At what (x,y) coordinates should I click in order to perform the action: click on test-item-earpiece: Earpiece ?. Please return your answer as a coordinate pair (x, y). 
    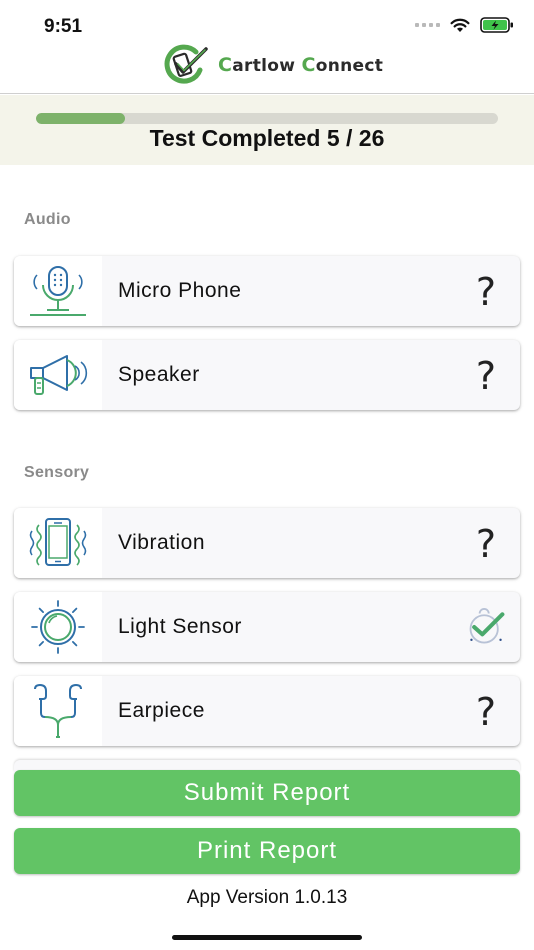
    Looking at the image, I should click on (267, 711).